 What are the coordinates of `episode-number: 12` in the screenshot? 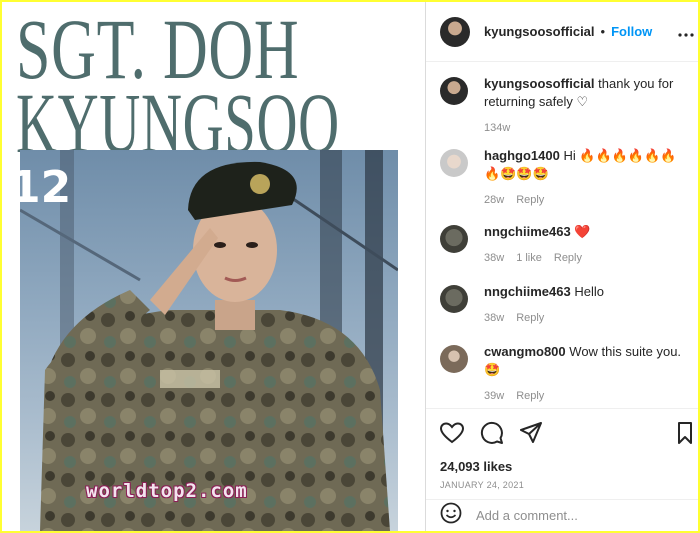 It's located at (41, 187).